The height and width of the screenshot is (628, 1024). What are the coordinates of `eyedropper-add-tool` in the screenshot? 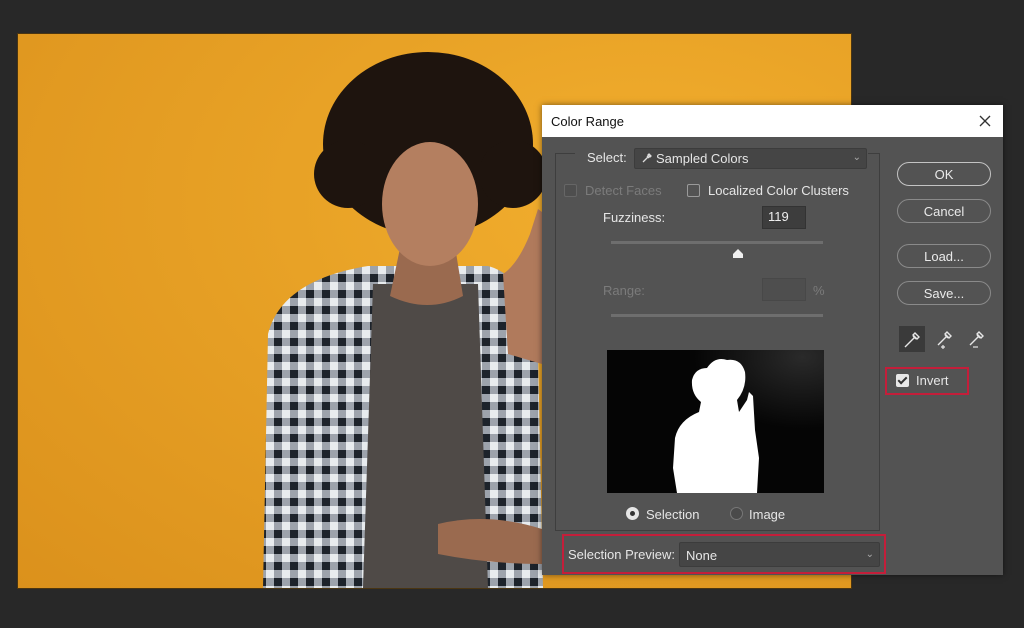 It's located at (944, 339).